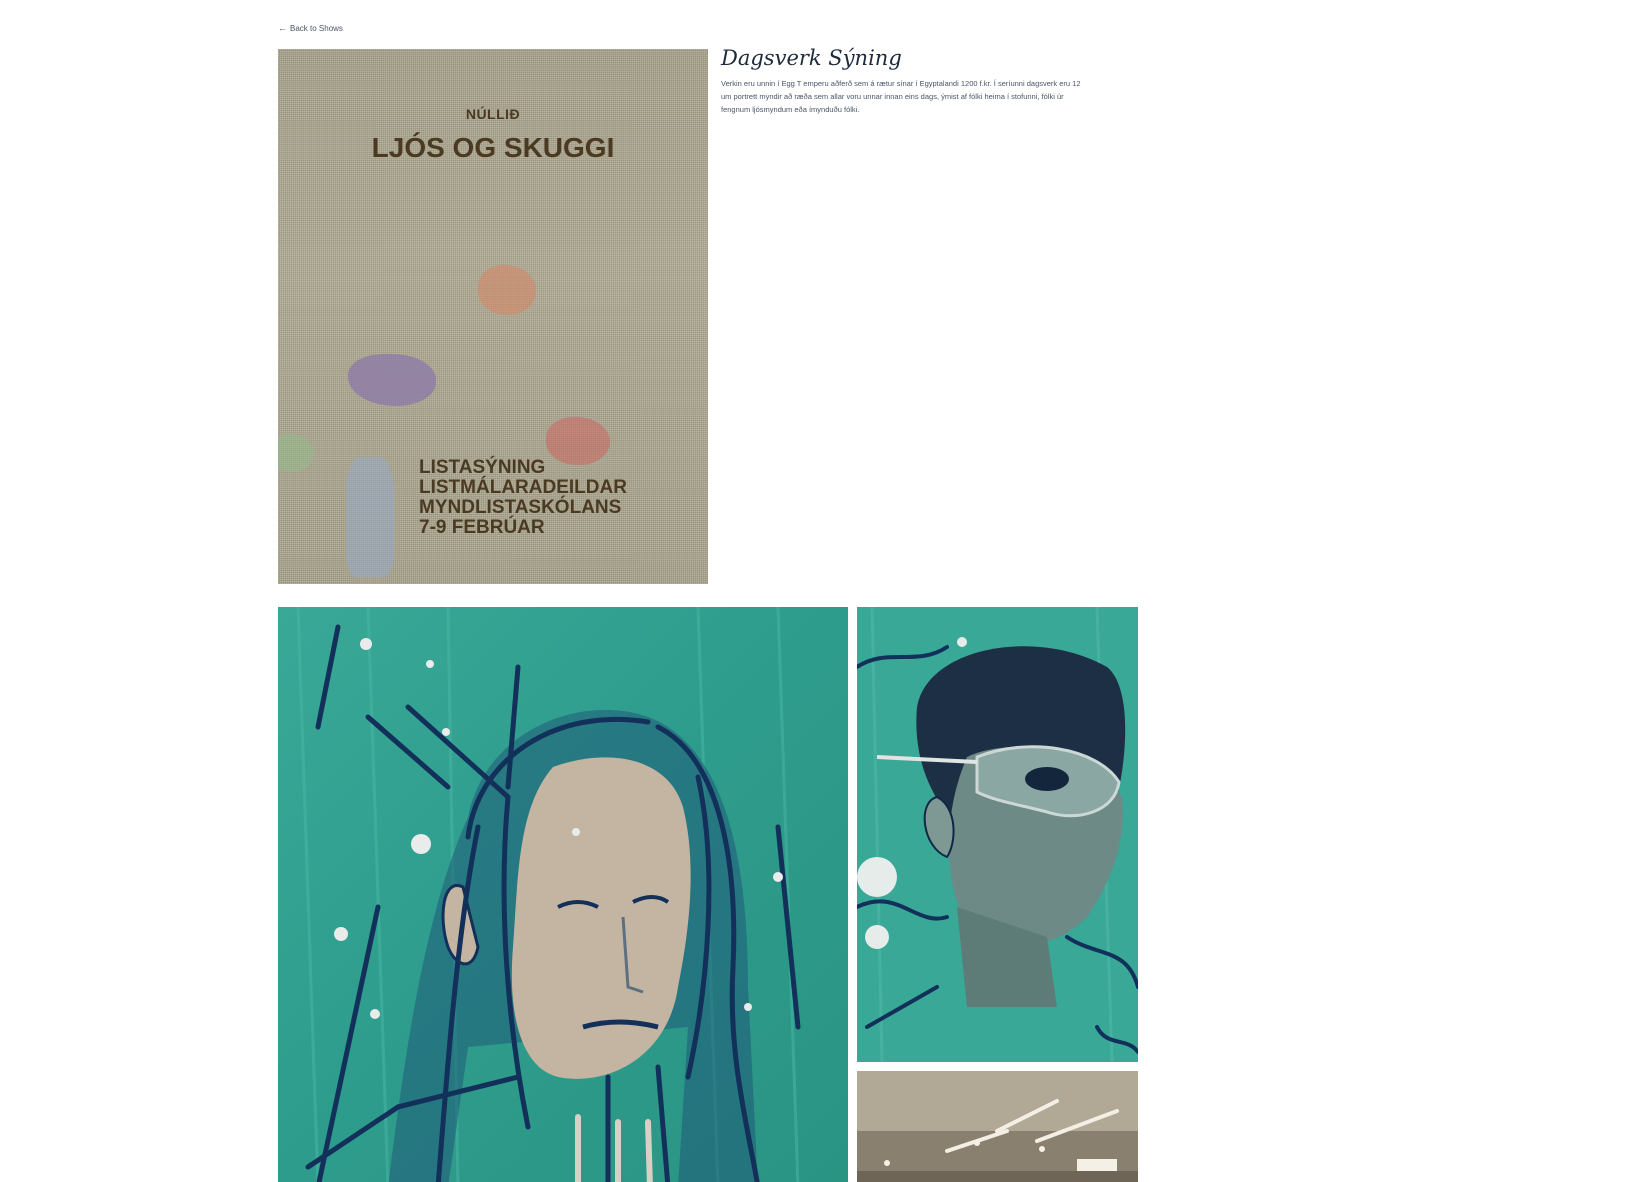 Image resolution: width=1645 pixels, height=1182 pixels. What do you see at coordinates (316, 28) in the screenshot?
I see `back-to-shows-label: Back to Shows` at bounding box center [316, 28].